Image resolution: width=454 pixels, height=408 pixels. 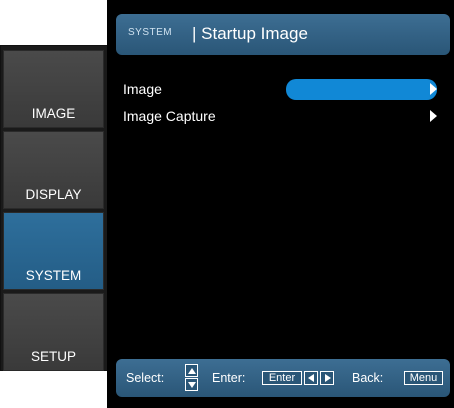 I want to click on select-keys, so click(x=191, y=377).